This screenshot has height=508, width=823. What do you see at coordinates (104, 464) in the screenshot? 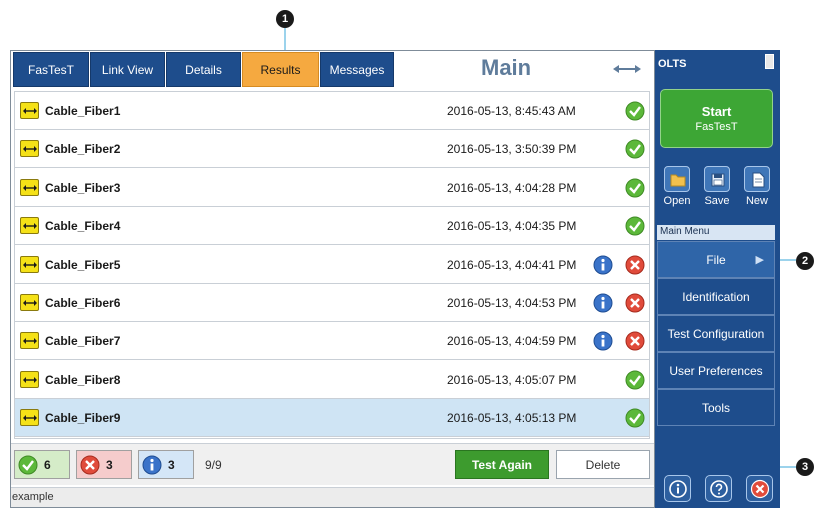
I see `fail-count-badge: 3` at bounding box center [104, 464].